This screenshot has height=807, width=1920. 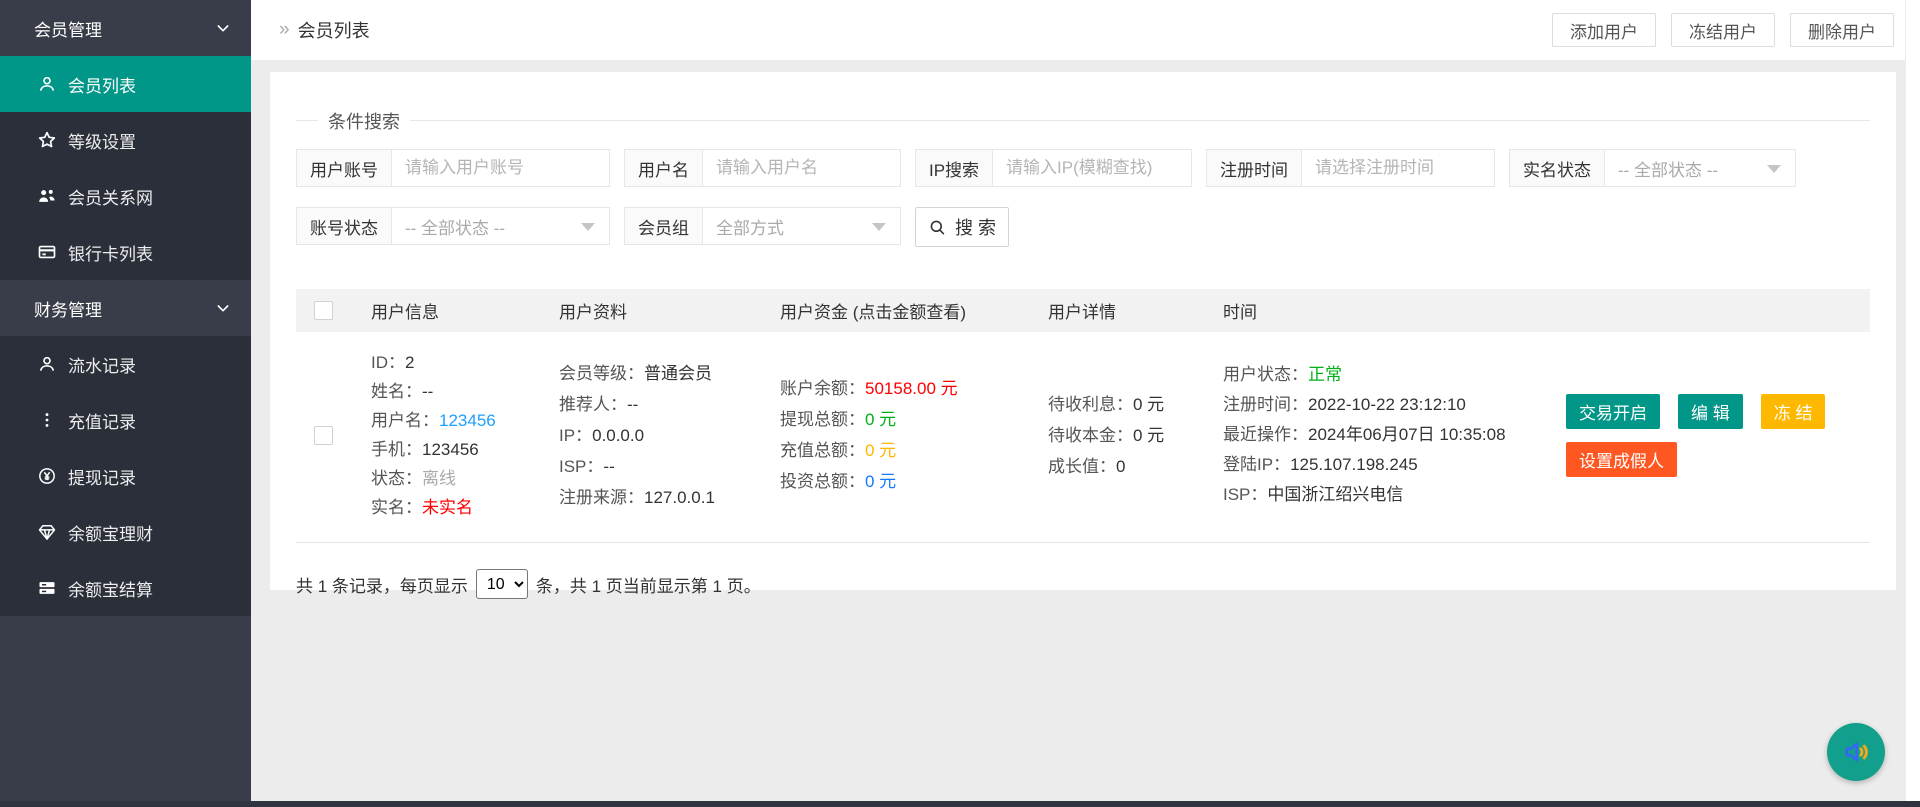 I want to click on sidebar-item-bank-card-list: 银行卡列表, so click(x=125, y=252).